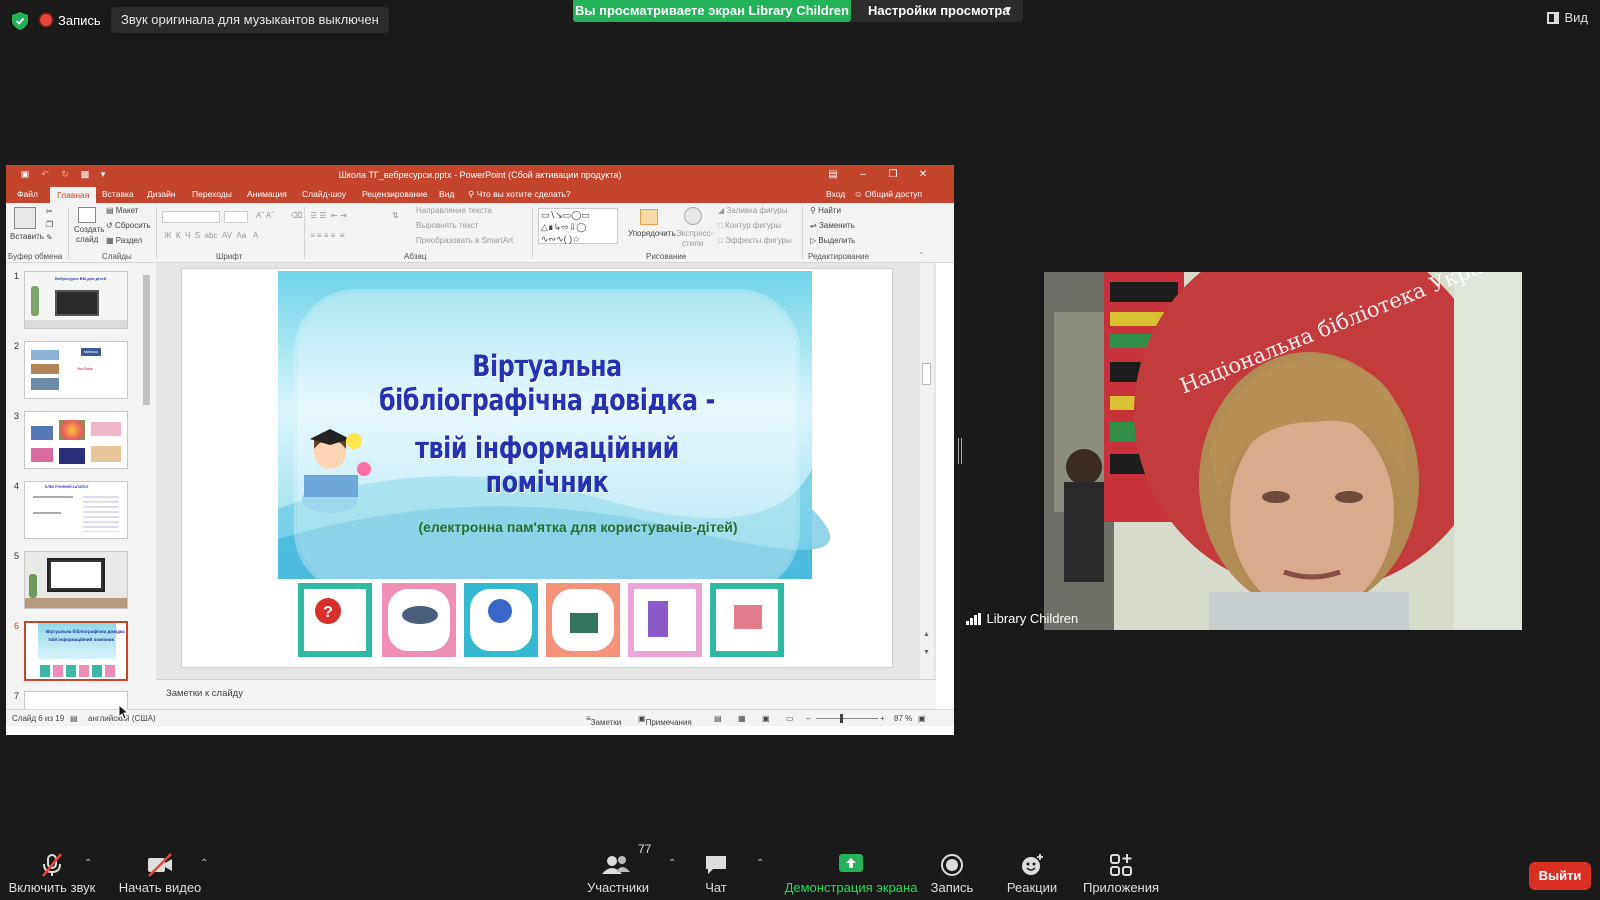 This screenshot has width=1600, height=900. What do you see at coordinates (851, 873) in the screenshot?
I see `share-screen-button: Демонстрация экрана` at bounding box center [851, 873].